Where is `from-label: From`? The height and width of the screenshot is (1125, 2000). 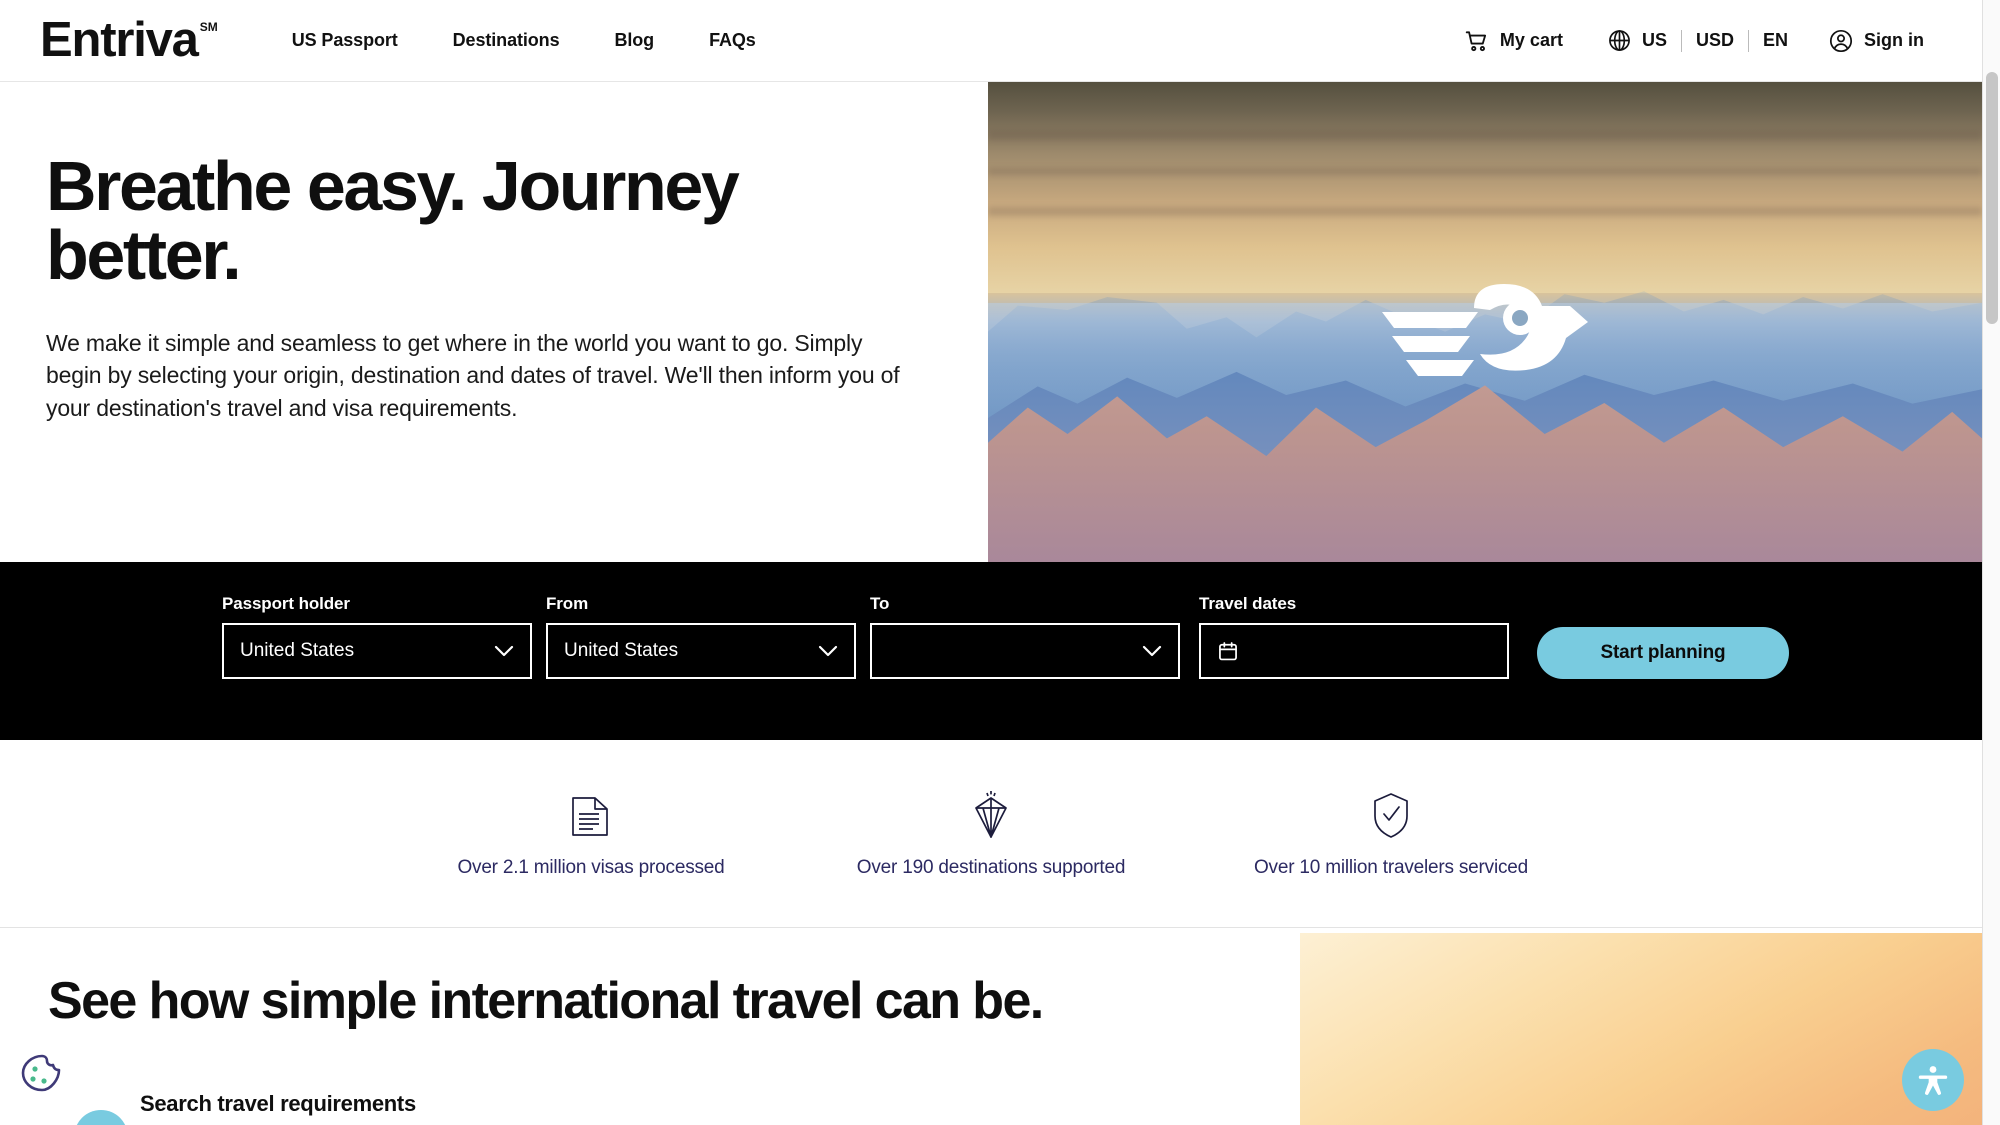
from-label: From is located at coordinates (567, 603).